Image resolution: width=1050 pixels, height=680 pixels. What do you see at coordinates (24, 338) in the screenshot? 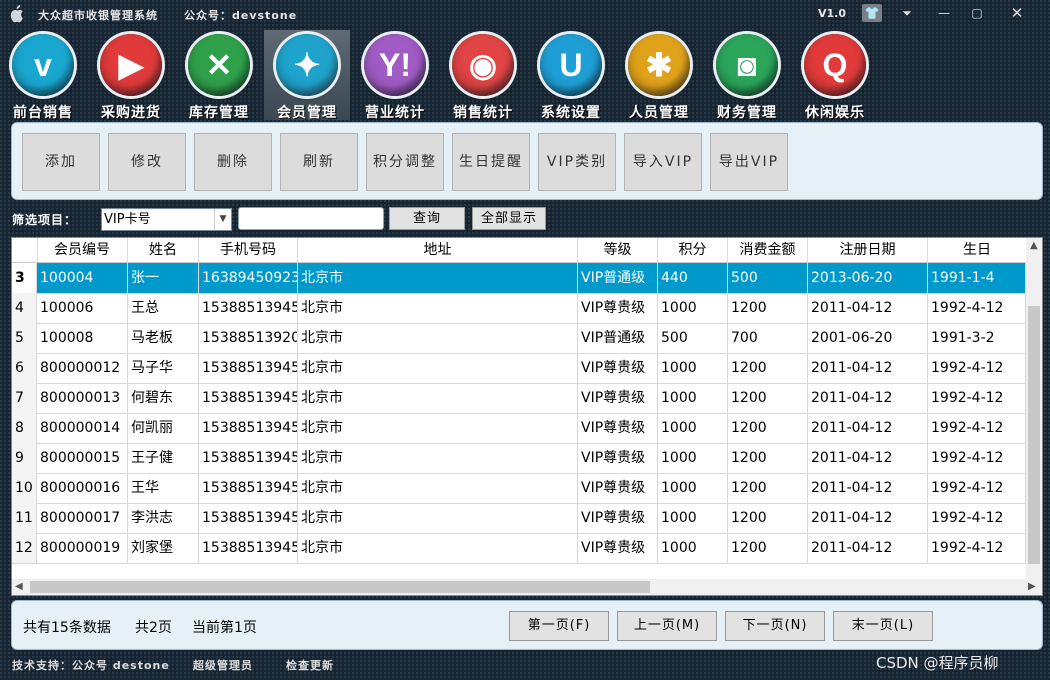
I see `row-number: 5` at bounding box center [24, 338].